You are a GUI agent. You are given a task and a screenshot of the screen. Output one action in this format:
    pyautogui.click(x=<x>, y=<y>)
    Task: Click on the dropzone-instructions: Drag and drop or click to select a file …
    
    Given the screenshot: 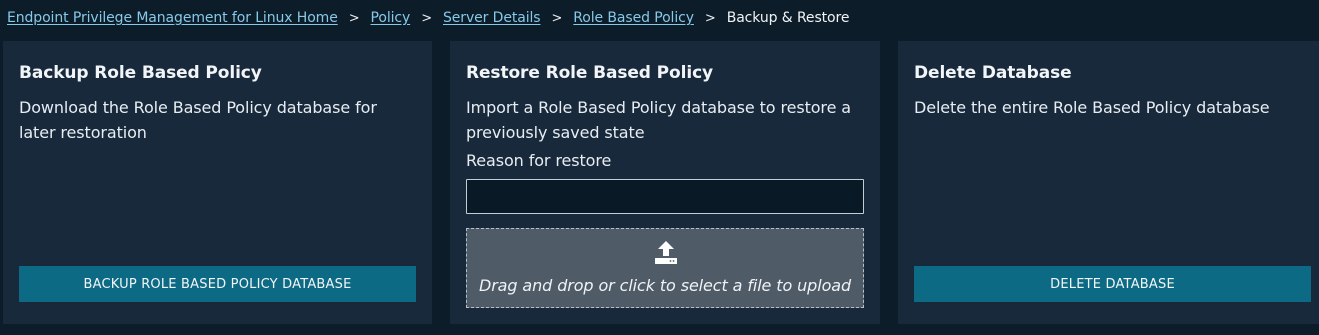 What is the action you would take?
    pyautogui.click(x=665, y=285)
    